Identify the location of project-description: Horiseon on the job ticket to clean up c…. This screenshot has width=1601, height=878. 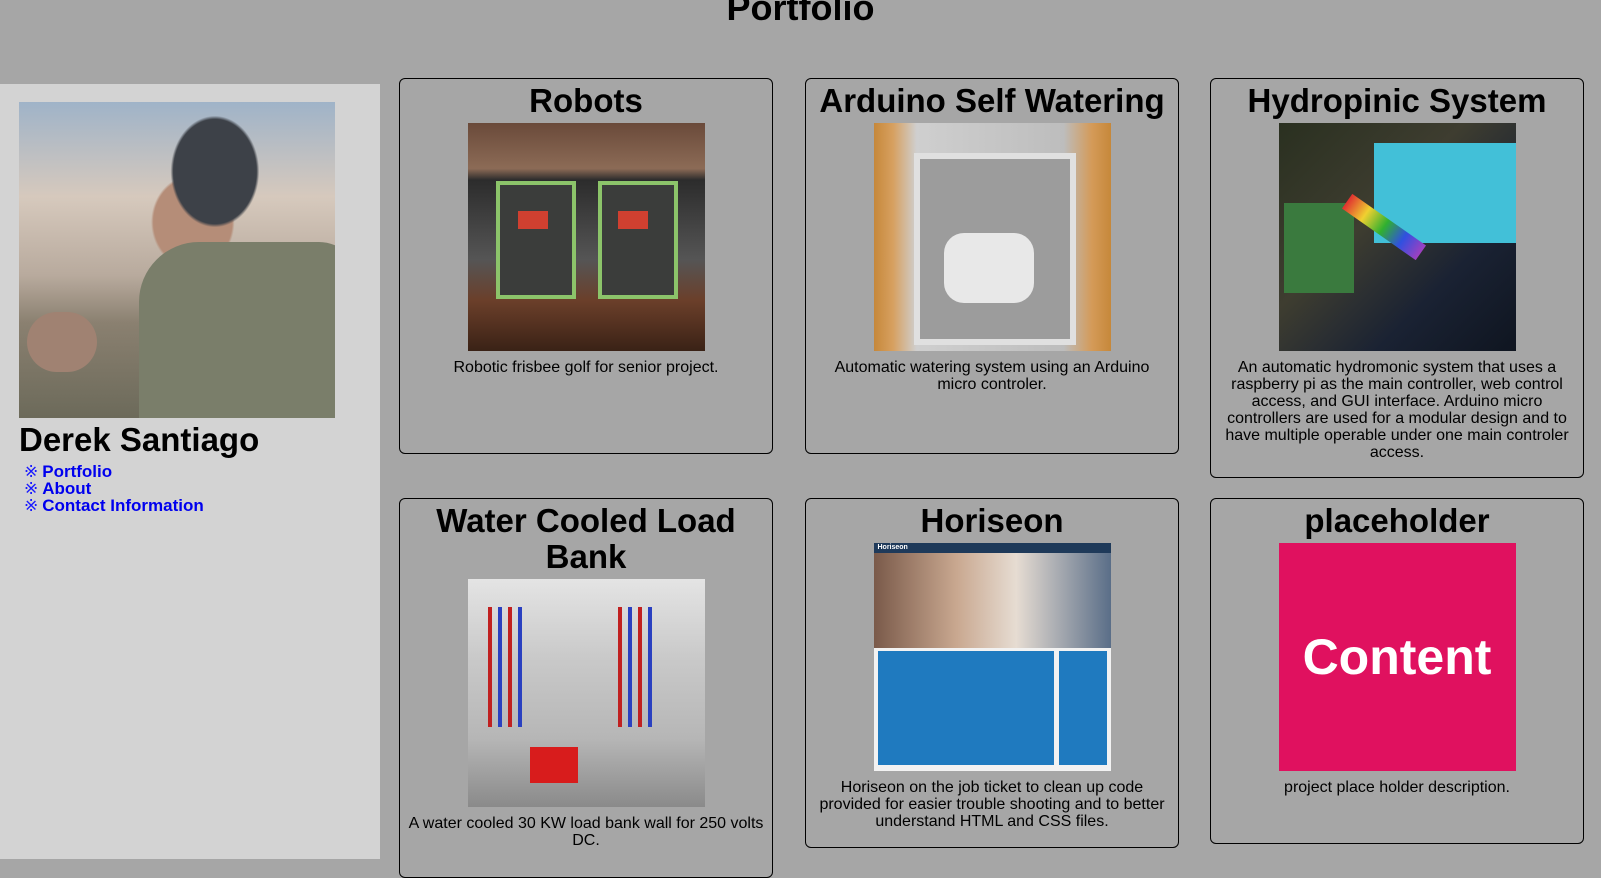
(992, 804).